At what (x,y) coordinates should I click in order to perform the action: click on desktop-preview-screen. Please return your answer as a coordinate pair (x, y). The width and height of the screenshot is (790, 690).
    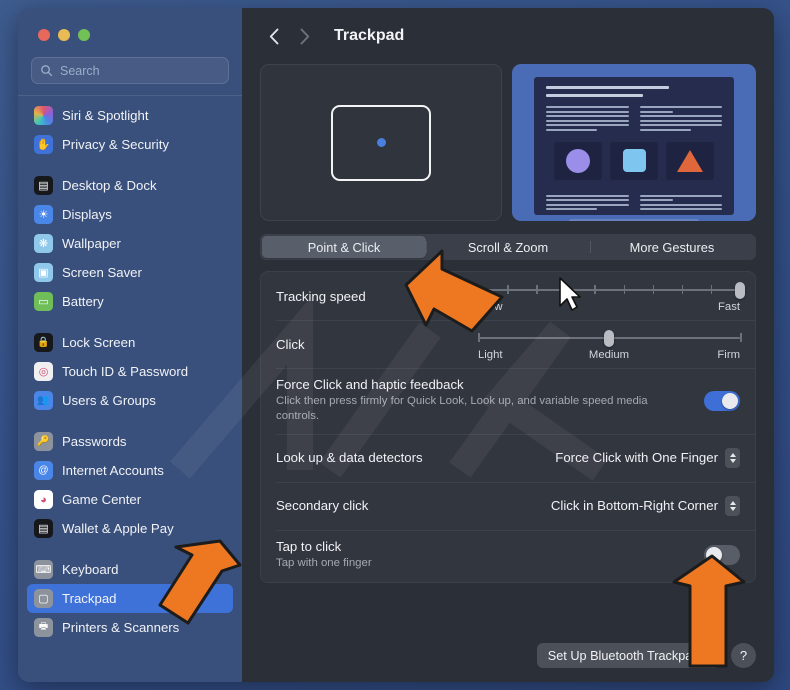
    Looking at the image, I should click on (634, 146).